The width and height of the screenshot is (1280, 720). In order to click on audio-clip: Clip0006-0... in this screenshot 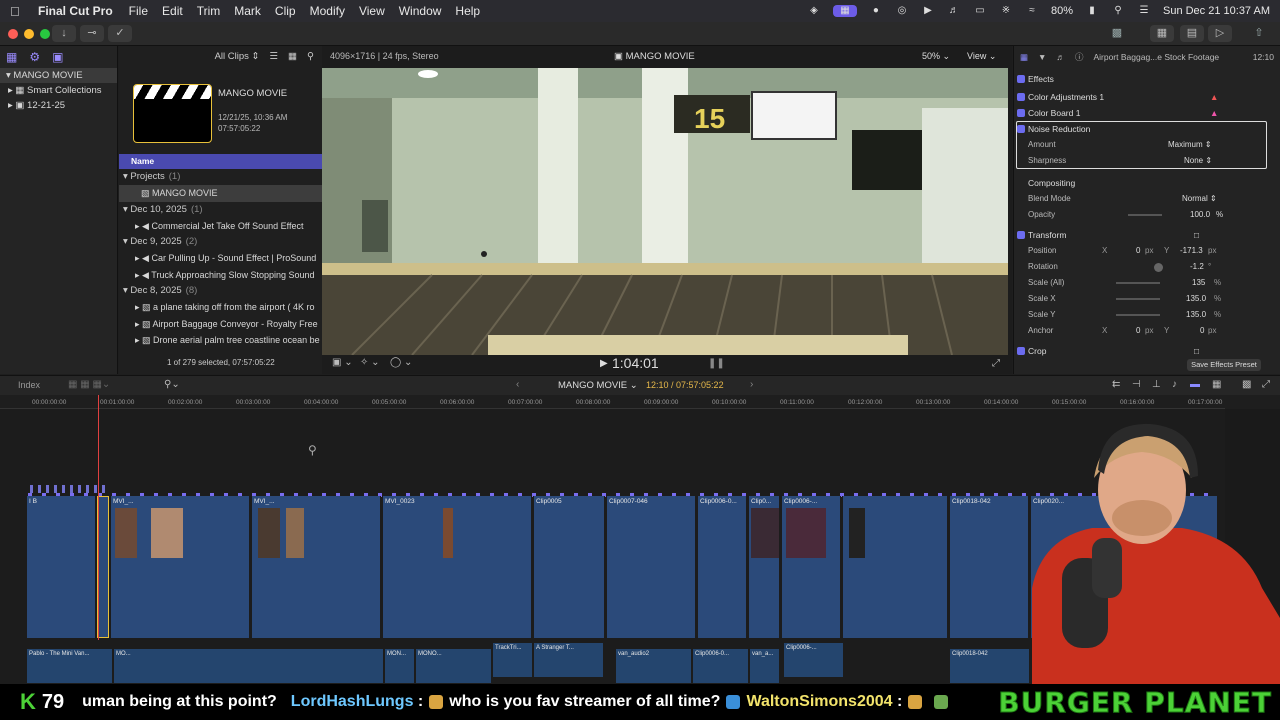, I will do `click(720, 666)`.